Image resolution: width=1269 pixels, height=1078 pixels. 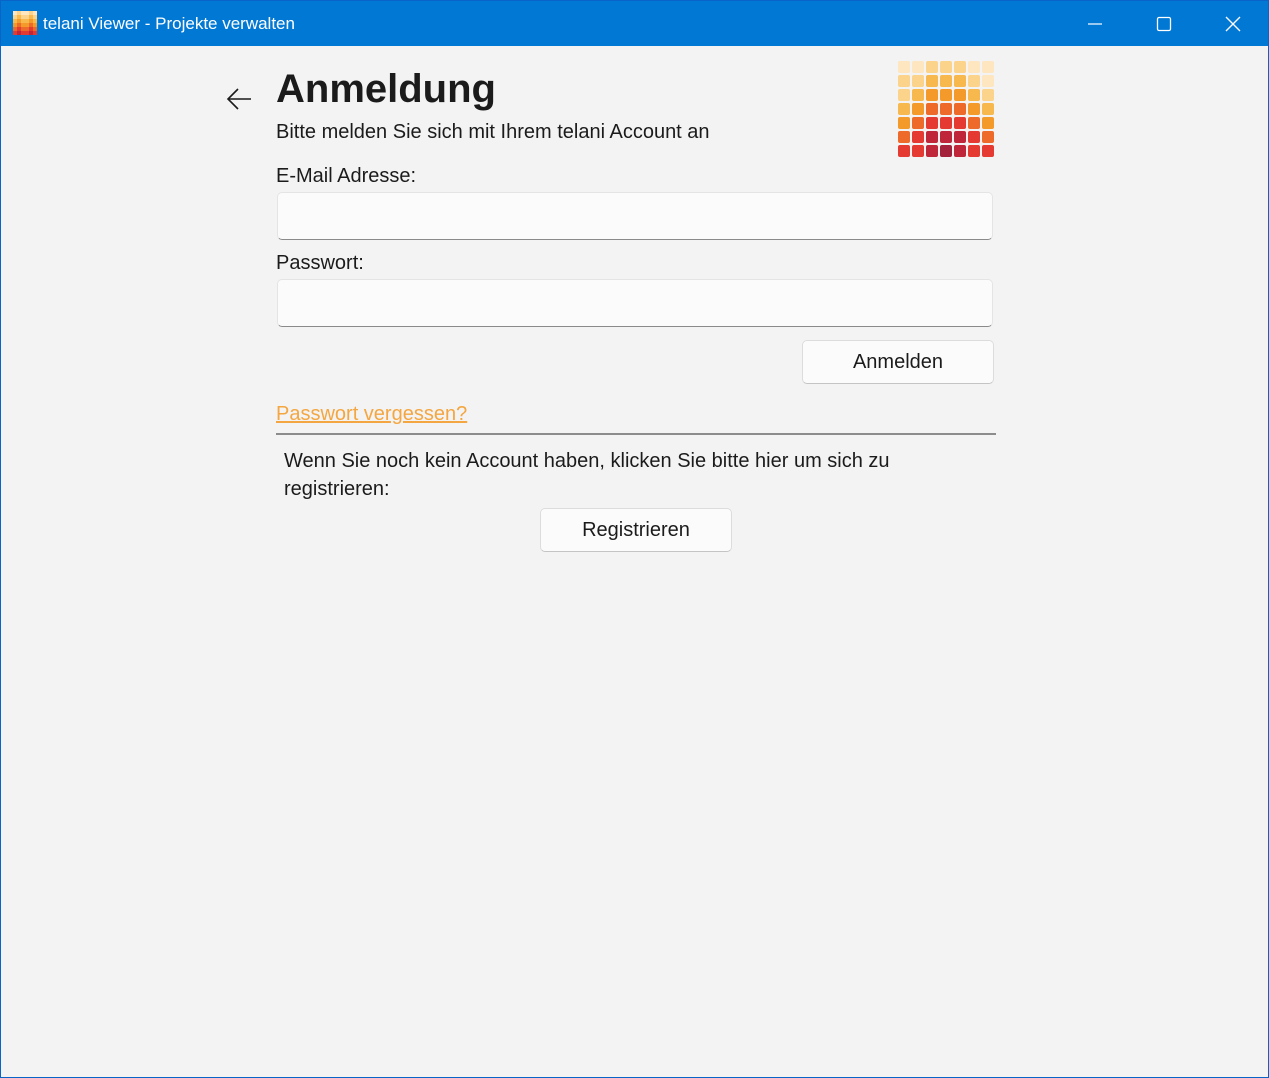 What do you see at coordinates (635, 216) in the screenshot?
I see `email-field` at bounding box center [635, 216].